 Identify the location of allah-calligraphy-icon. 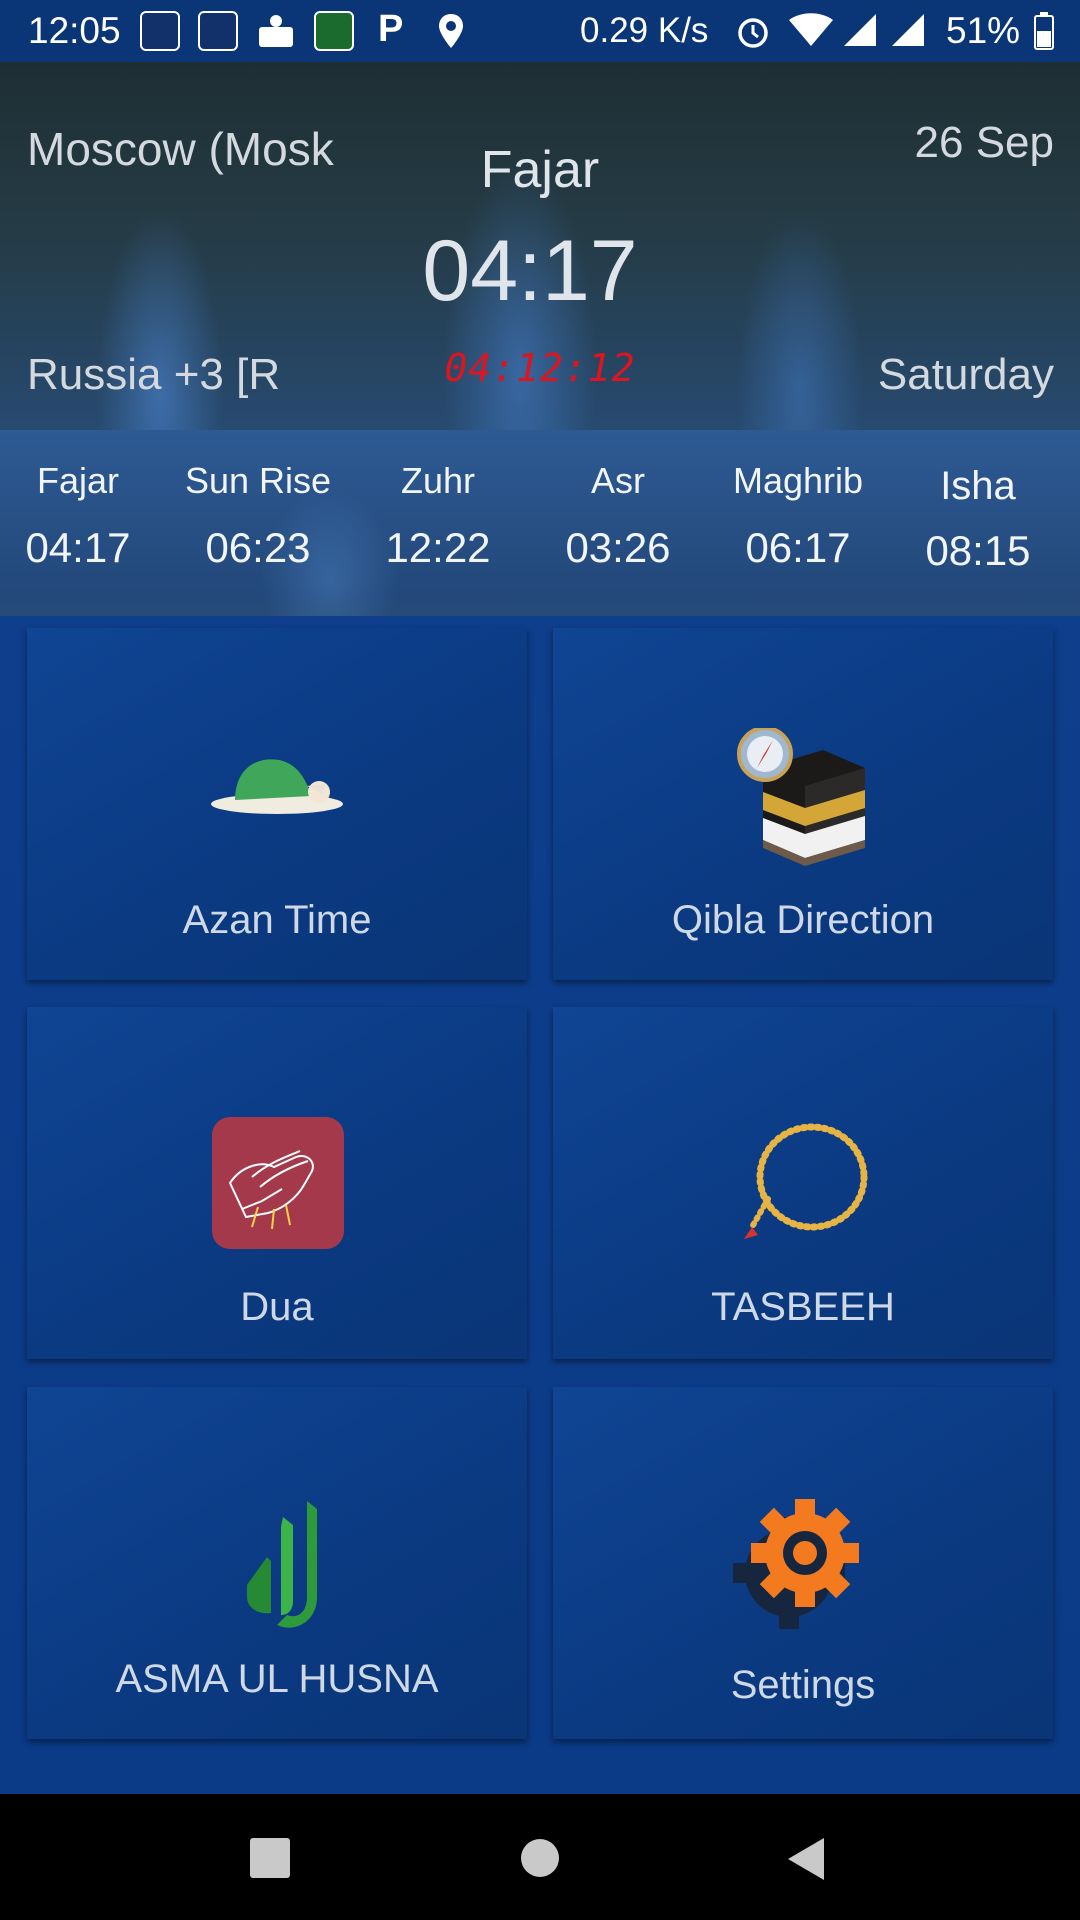
(282, 1567).